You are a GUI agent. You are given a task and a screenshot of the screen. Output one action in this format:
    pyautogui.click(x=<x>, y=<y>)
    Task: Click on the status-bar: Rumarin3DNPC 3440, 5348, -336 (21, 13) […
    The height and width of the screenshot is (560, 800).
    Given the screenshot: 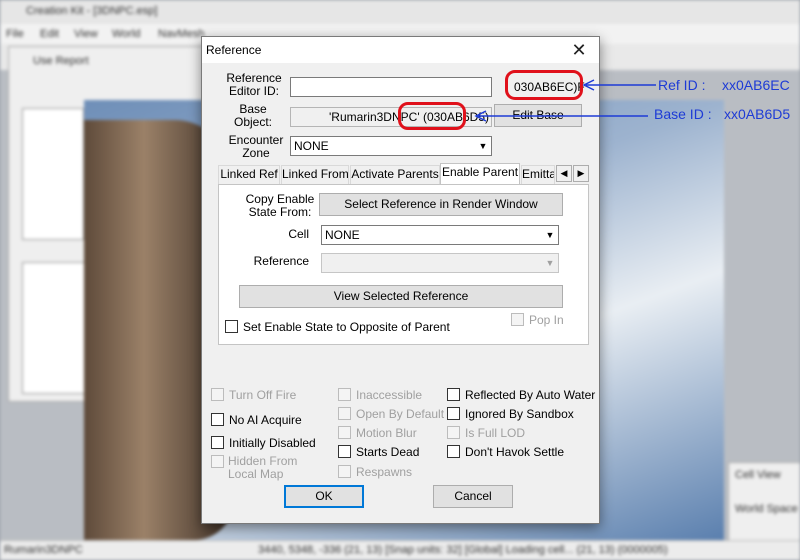 What is the action you would take?
    pyautogui.click(x=400, y=550)
    